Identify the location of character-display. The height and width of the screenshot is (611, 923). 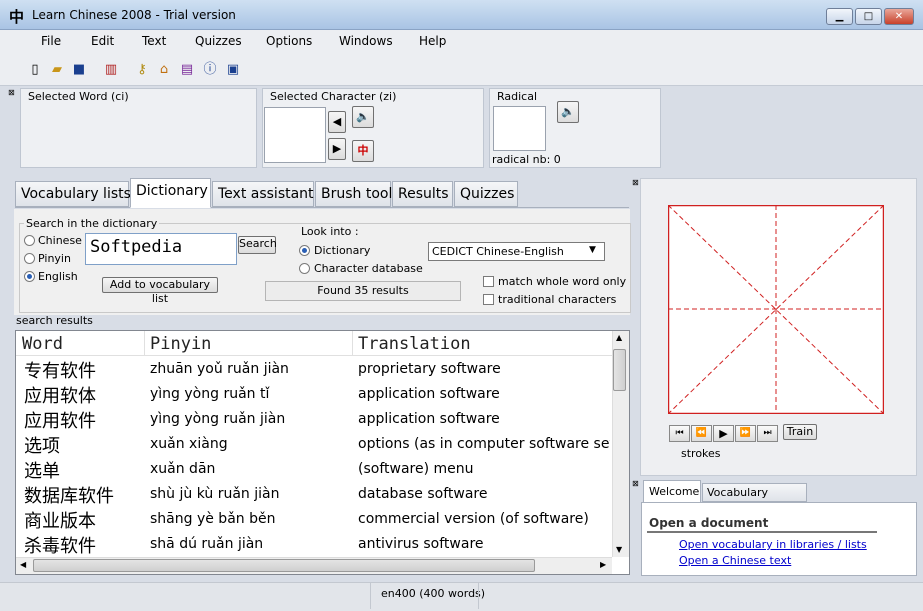
(295, 135).